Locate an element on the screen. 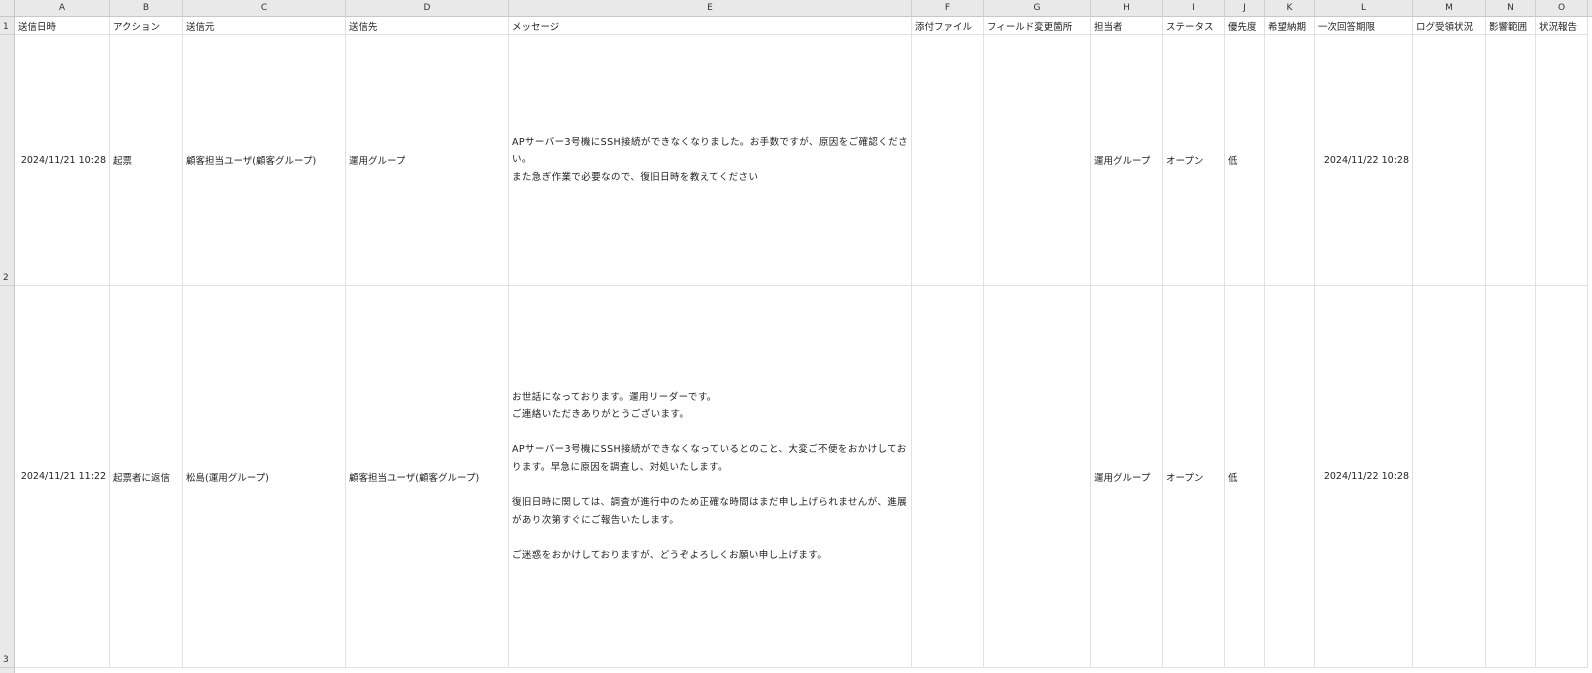 Image resolution: width=1592 pixels, height=673 pixels. header-cell-status: ステータス is located at coordinates (1194, 26).